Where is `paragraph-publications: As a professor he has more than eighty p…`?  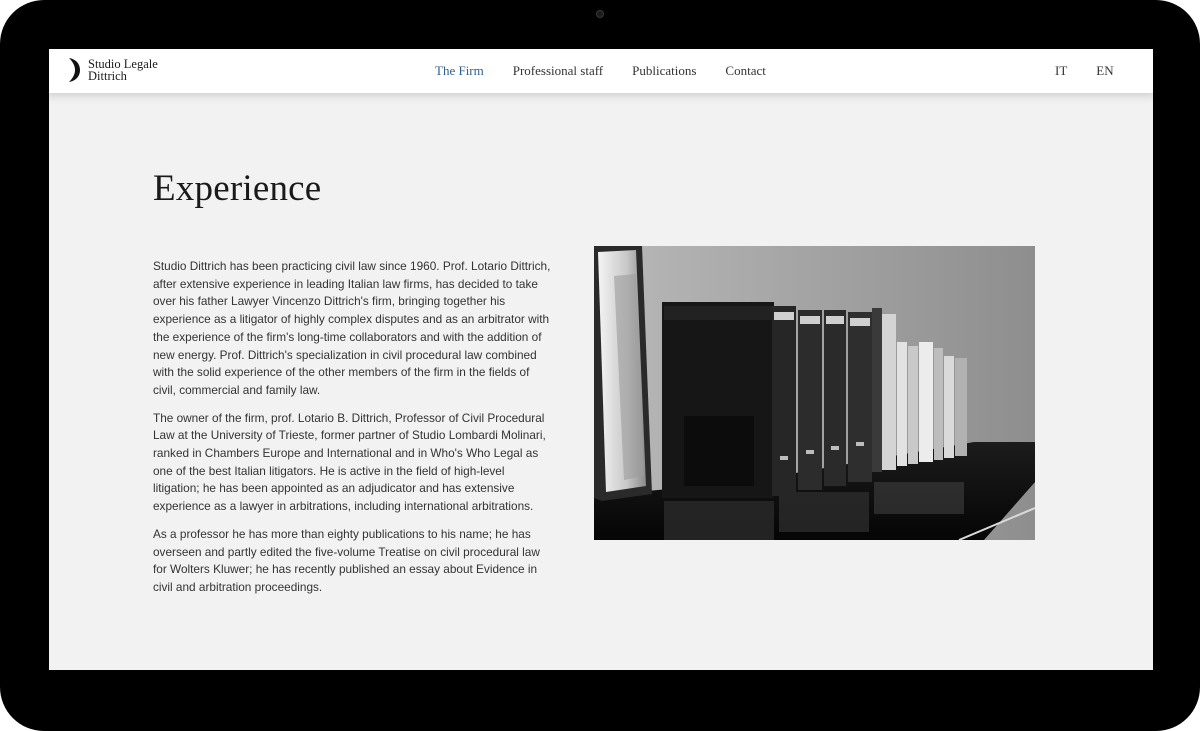 paragraph-publications: As a professor he has more than eighty p… is located at coordinates (346, 560).